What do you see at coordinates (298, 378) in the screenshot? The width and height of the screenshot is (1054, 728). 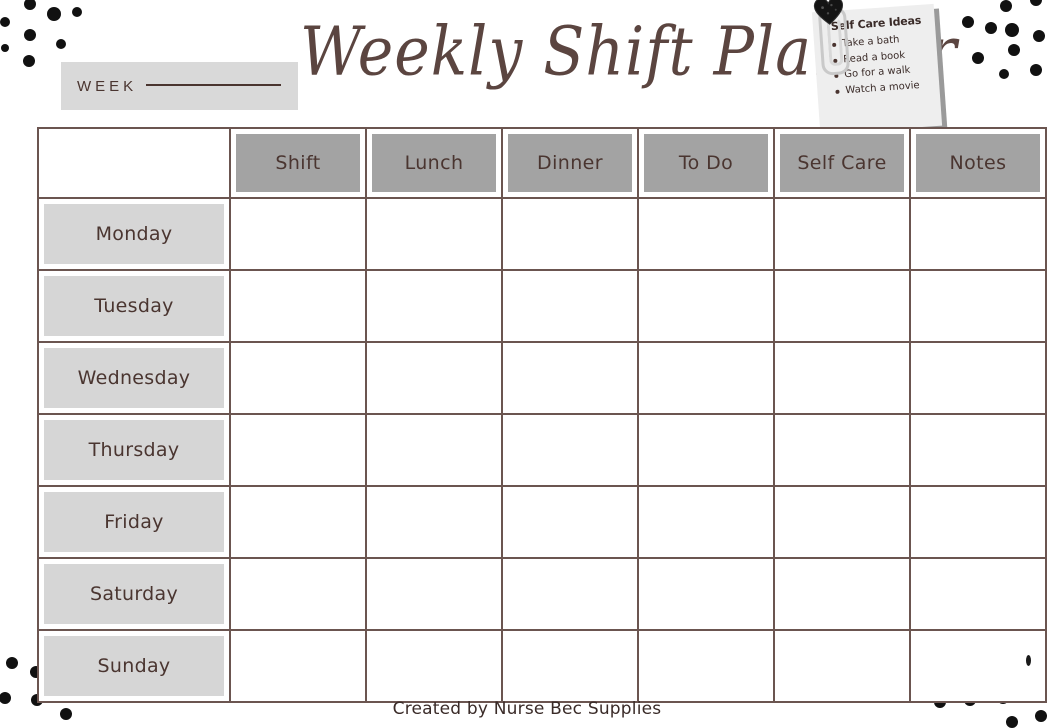 I see `entry-cell-wednesday-shift` at bounding box center [298, 378].